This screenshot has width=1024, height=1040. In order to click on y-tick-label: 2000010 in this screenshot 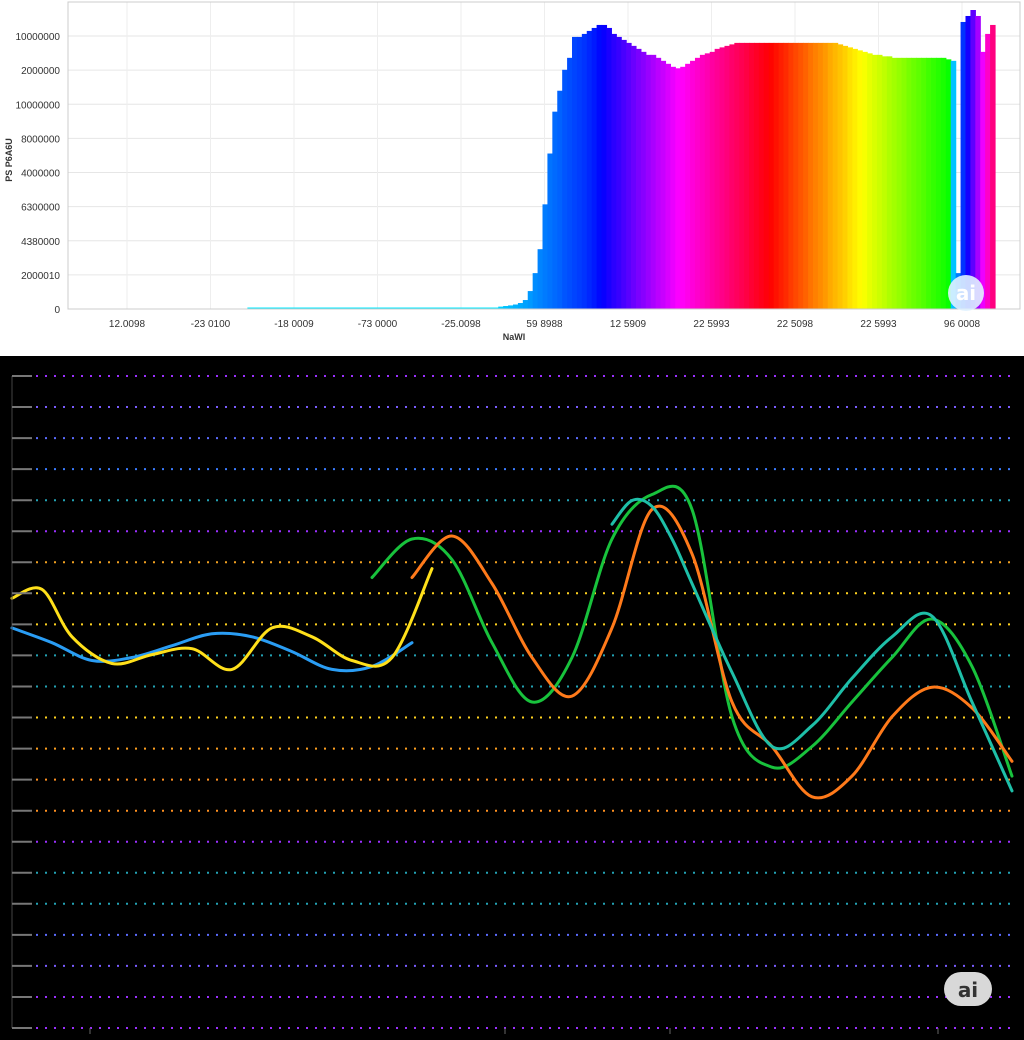, I will do `click(40, 276)`.